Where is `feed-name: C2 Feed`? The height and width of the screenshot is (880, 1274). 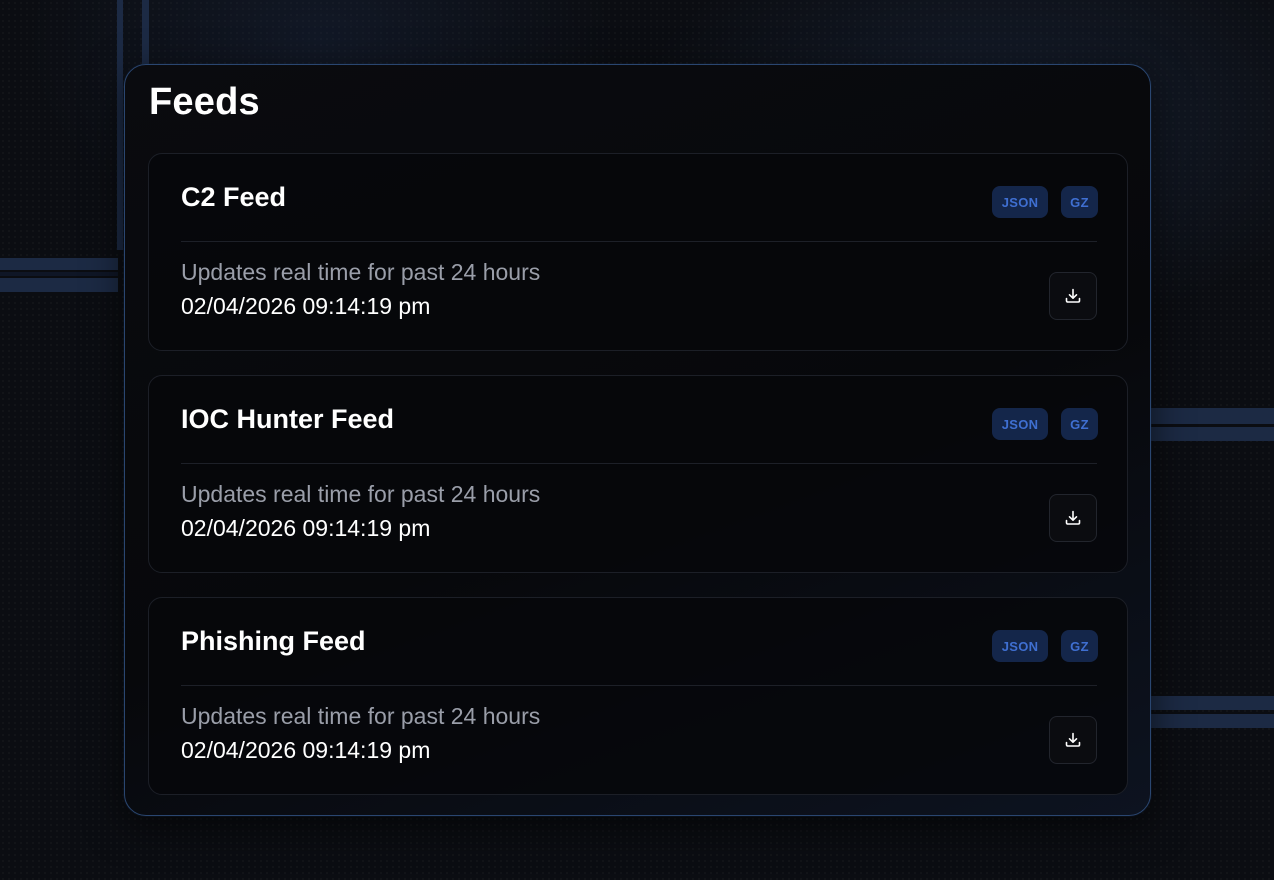 feed-name: C2 Feed is located at coordinates (234, 197).